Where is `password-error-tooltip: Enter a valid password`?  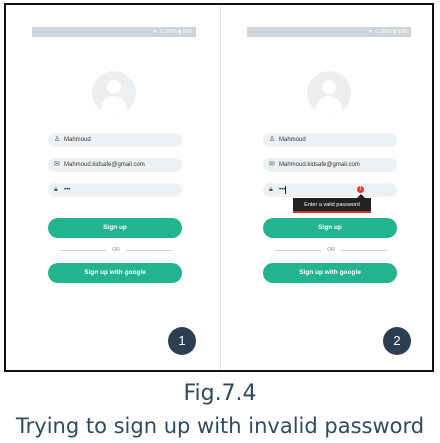
password-error-tooltip: Enter a valid password is located at coordinates (332, 203).